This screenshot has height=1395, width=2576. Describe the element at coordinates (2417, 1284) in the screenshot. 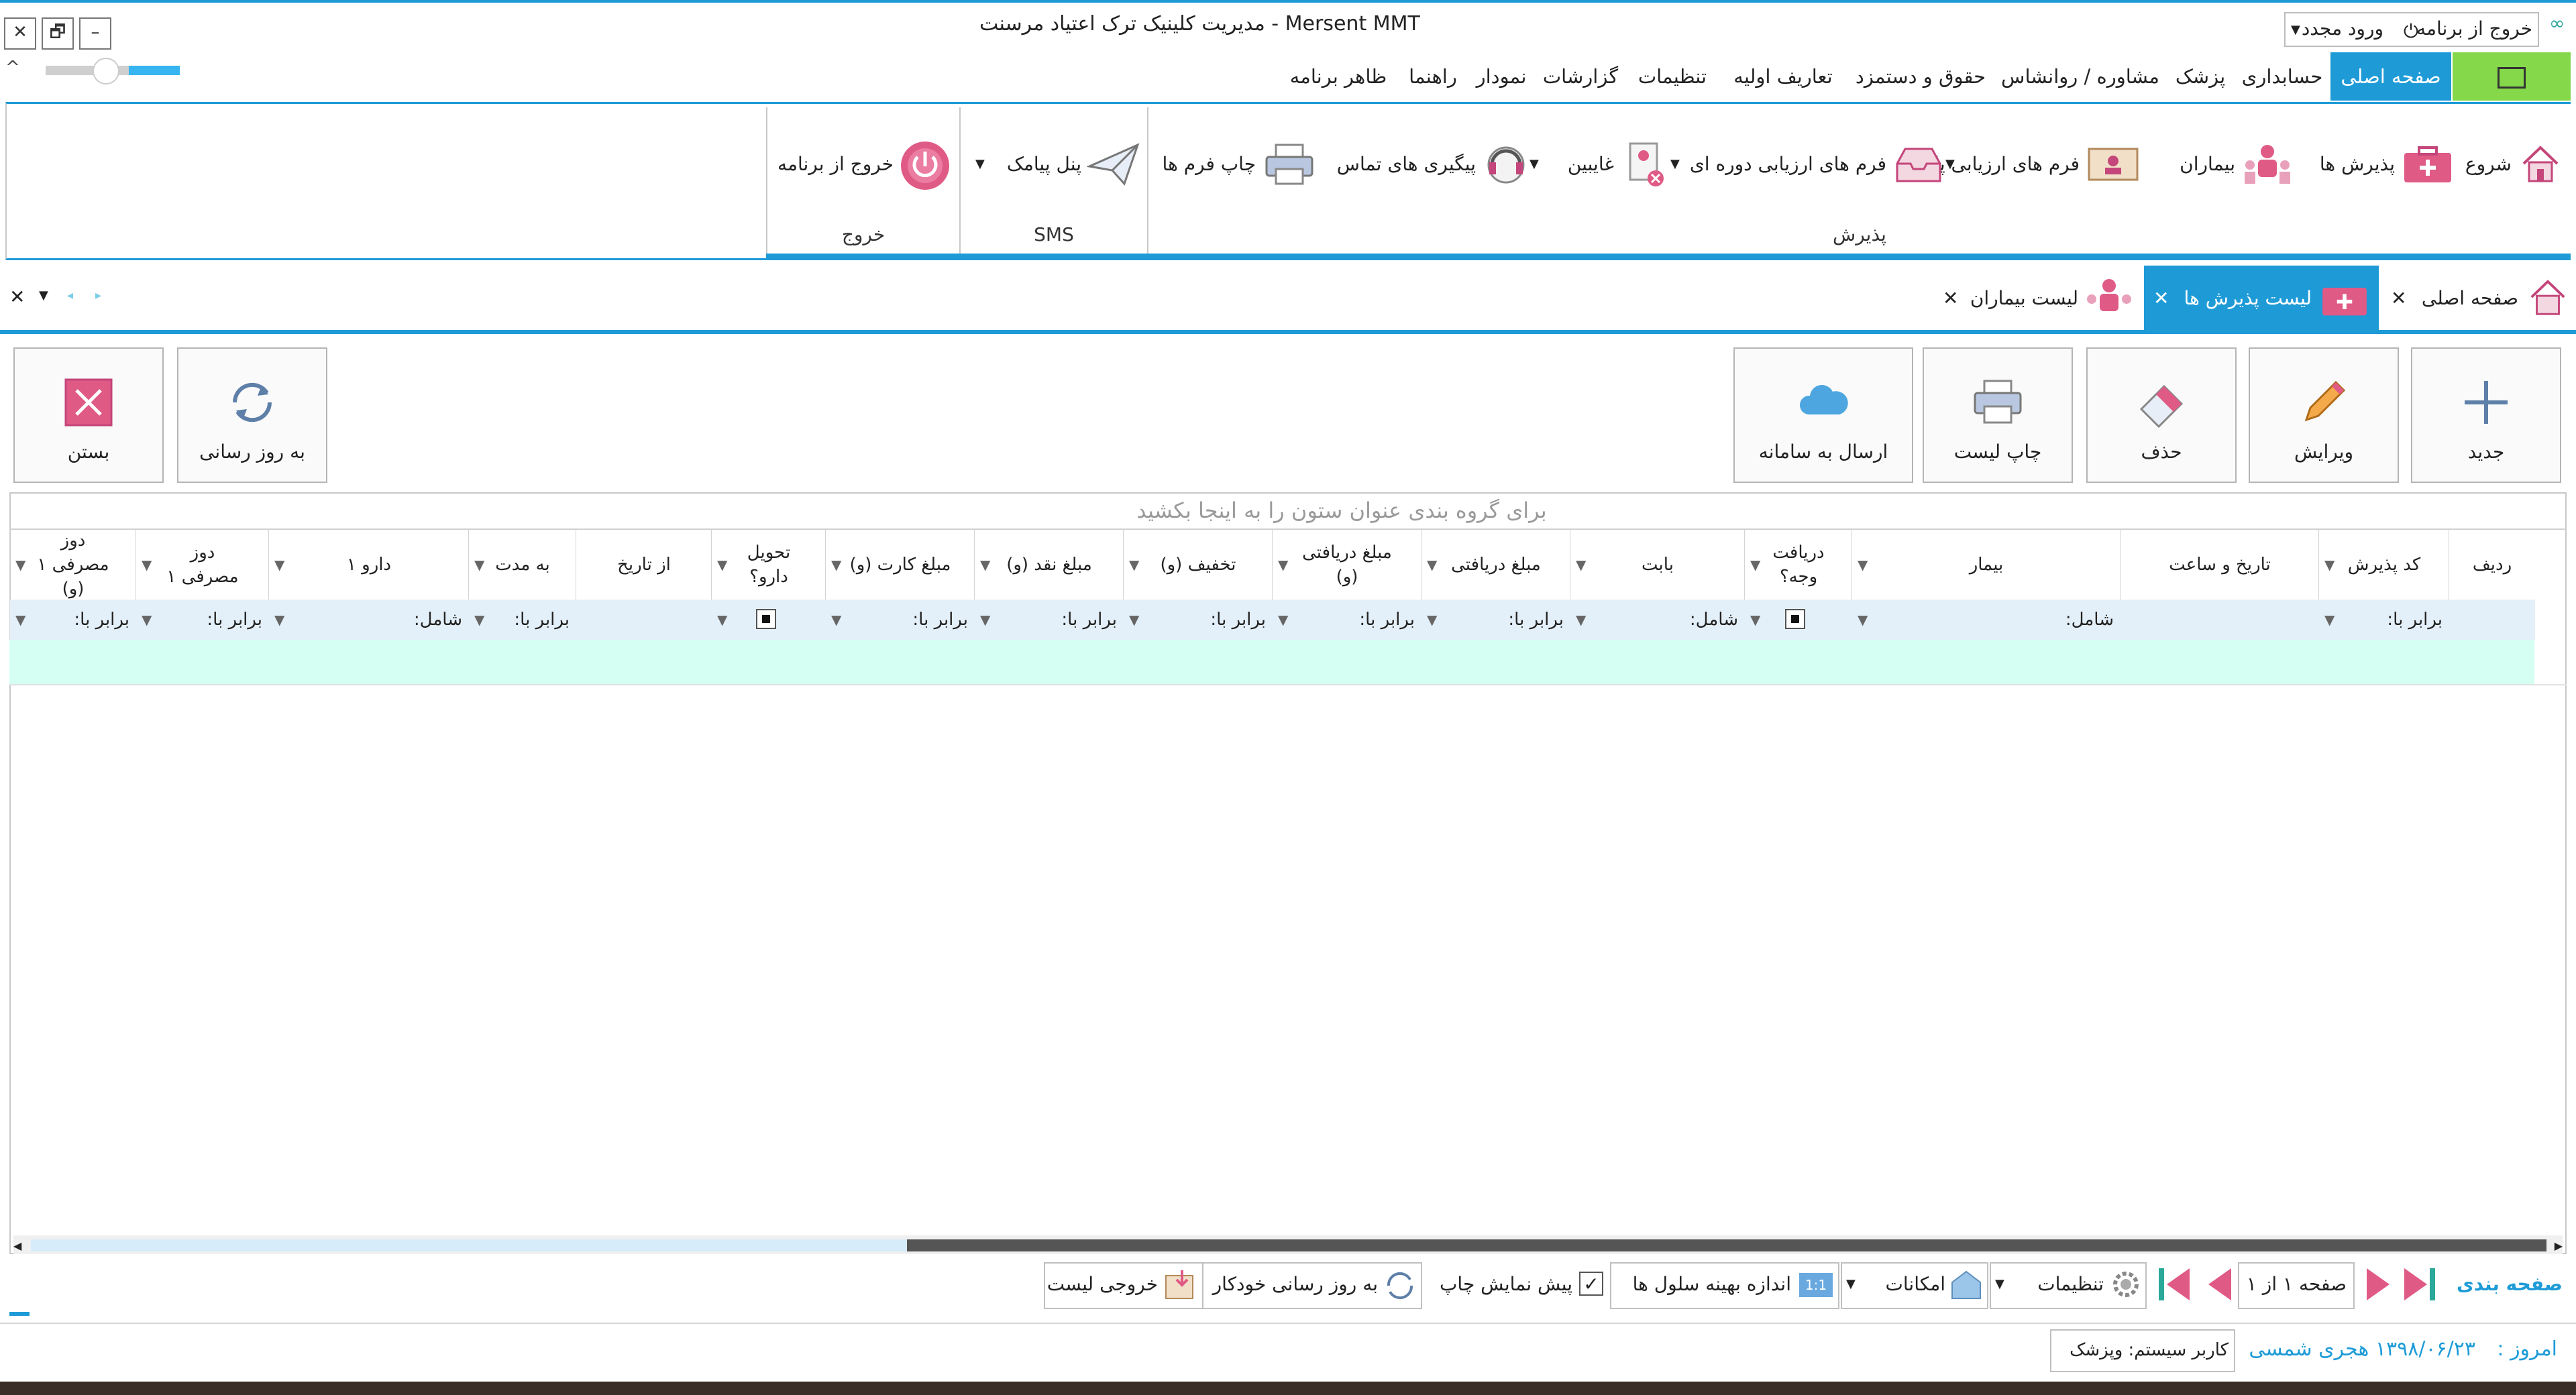

I see `first-page-button` at that location.